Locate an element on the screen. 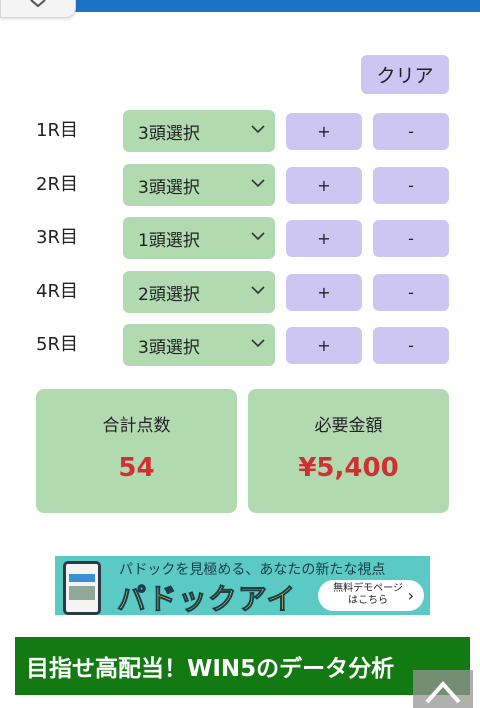 Image resolution: width=480 pixels, height=708 pixels. total-points-label: 合計点数 is located at coordinates (136, 426).